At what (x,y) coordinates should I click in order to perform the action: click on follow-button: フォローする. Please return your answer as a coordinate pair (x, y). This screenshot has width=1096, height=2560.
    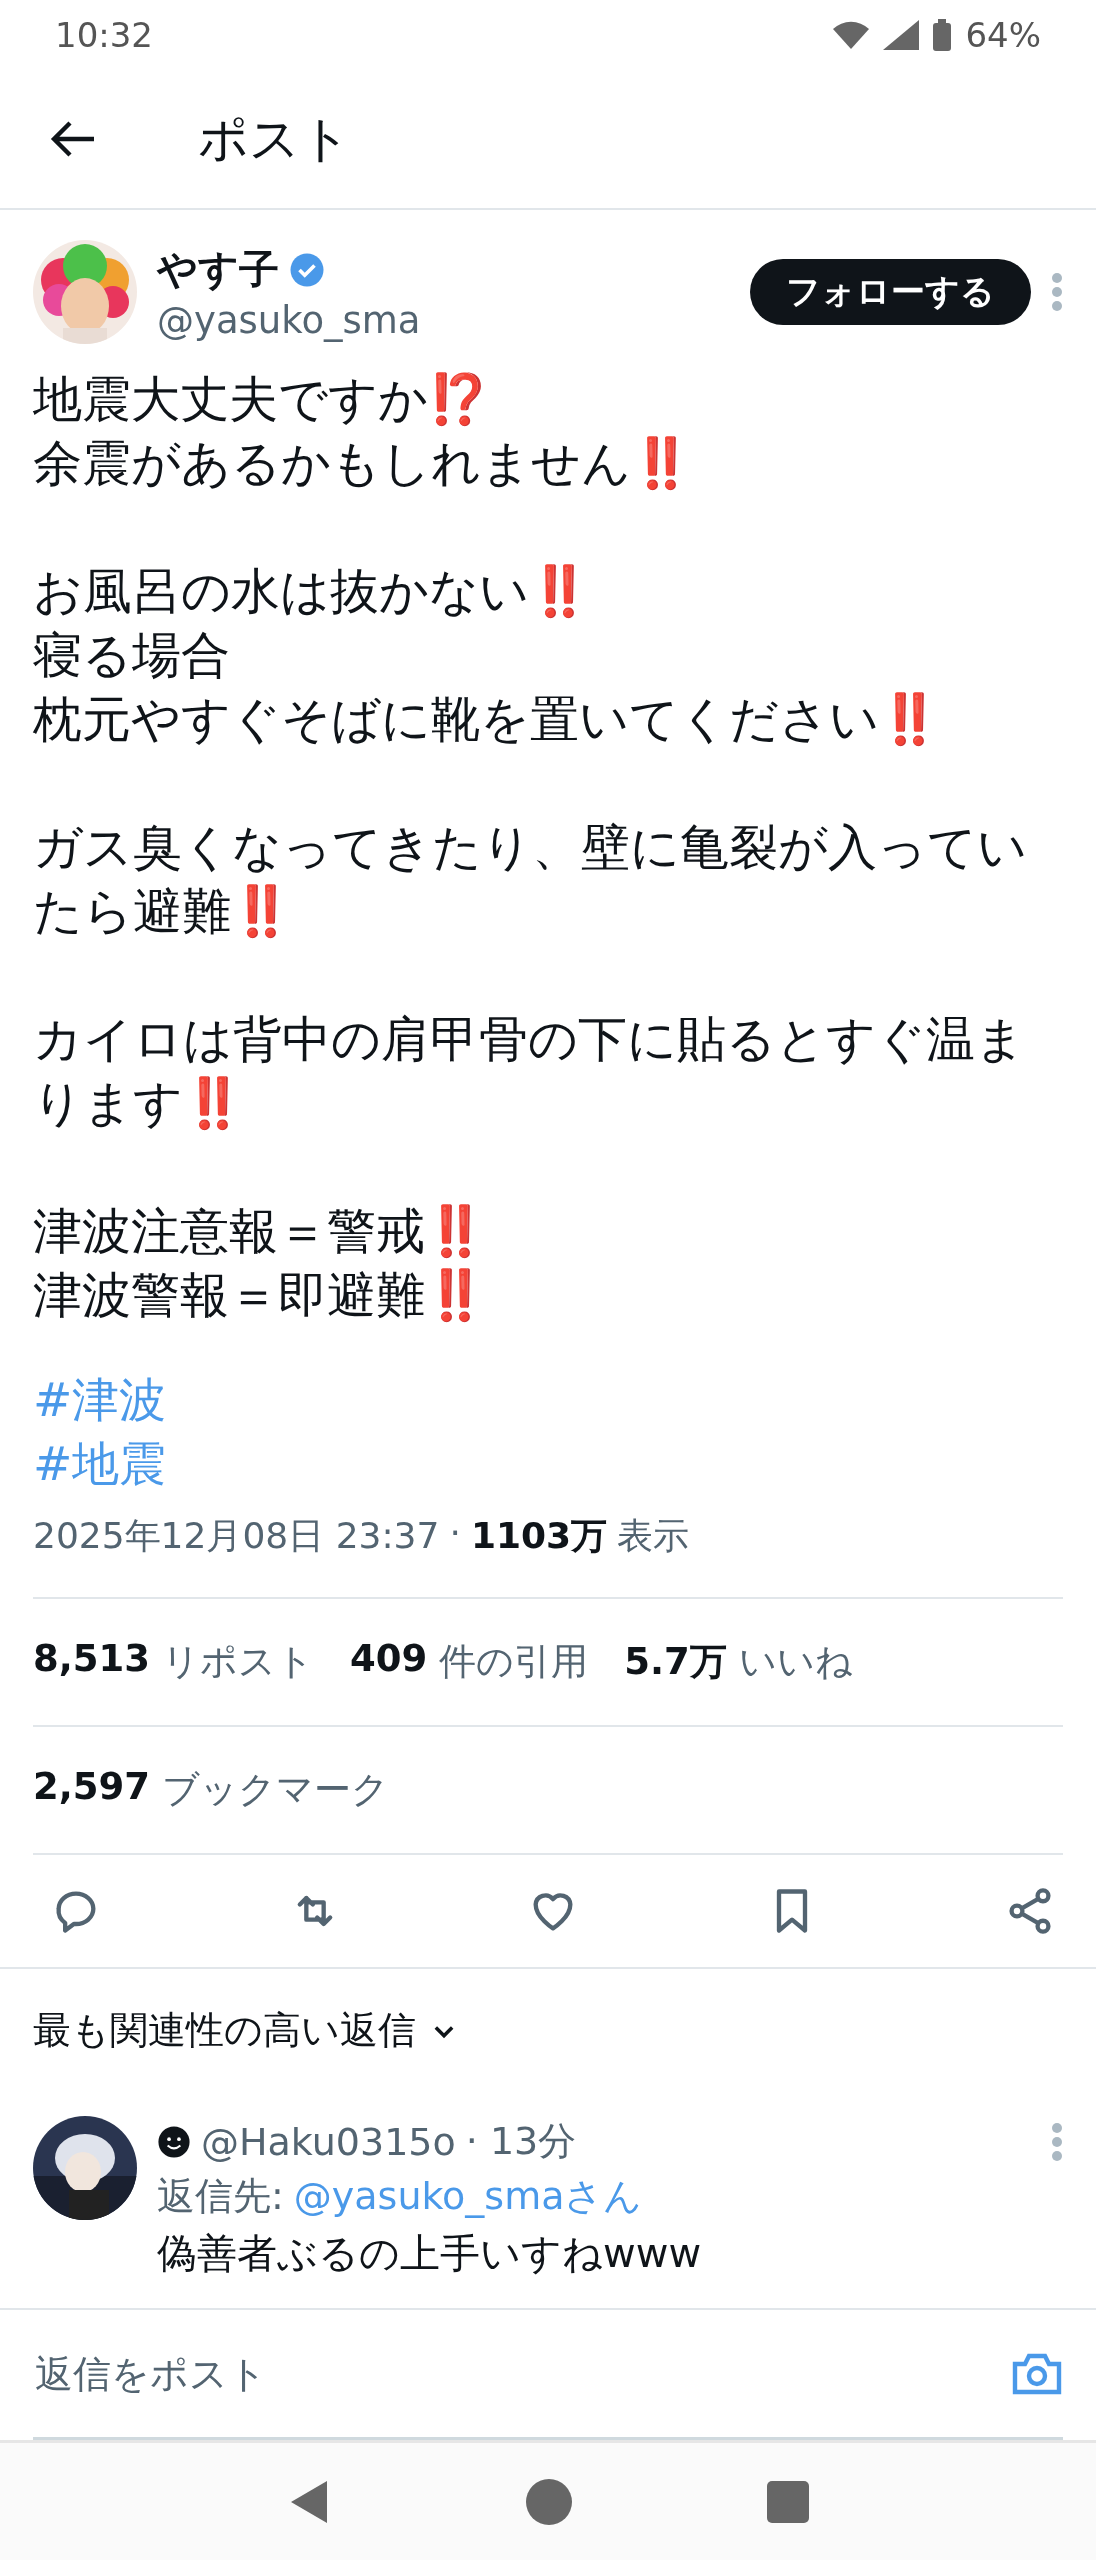
    Looking at the image, I should click on (890, 292).